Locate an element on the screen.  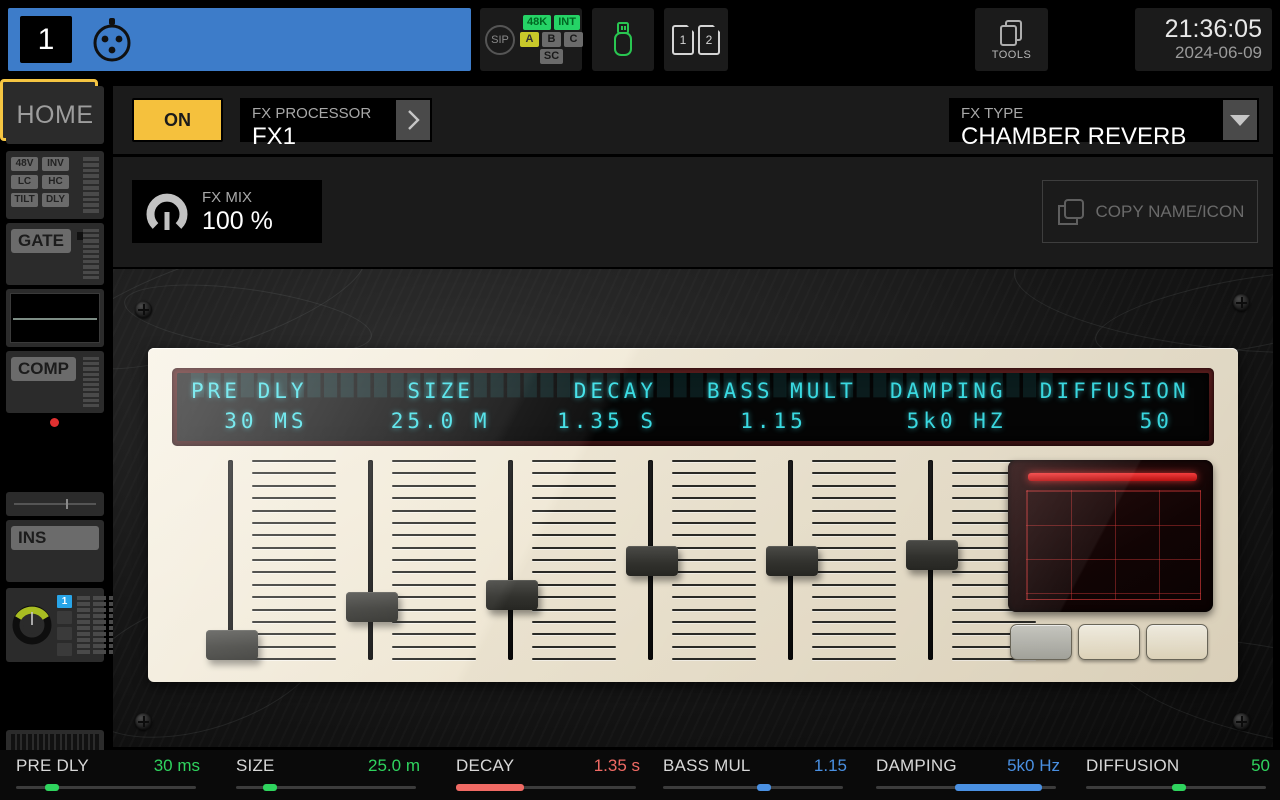
status-tag-48k: 48K is located at coordinates (537, 22).